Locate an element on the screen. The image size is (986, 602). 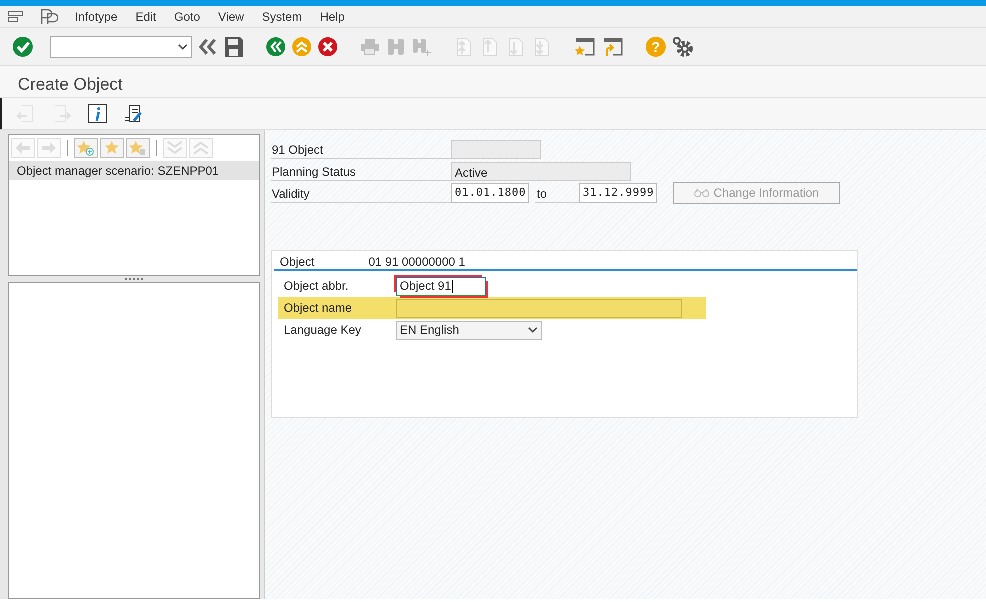
cancel-button is located at coordinates (328, 46).